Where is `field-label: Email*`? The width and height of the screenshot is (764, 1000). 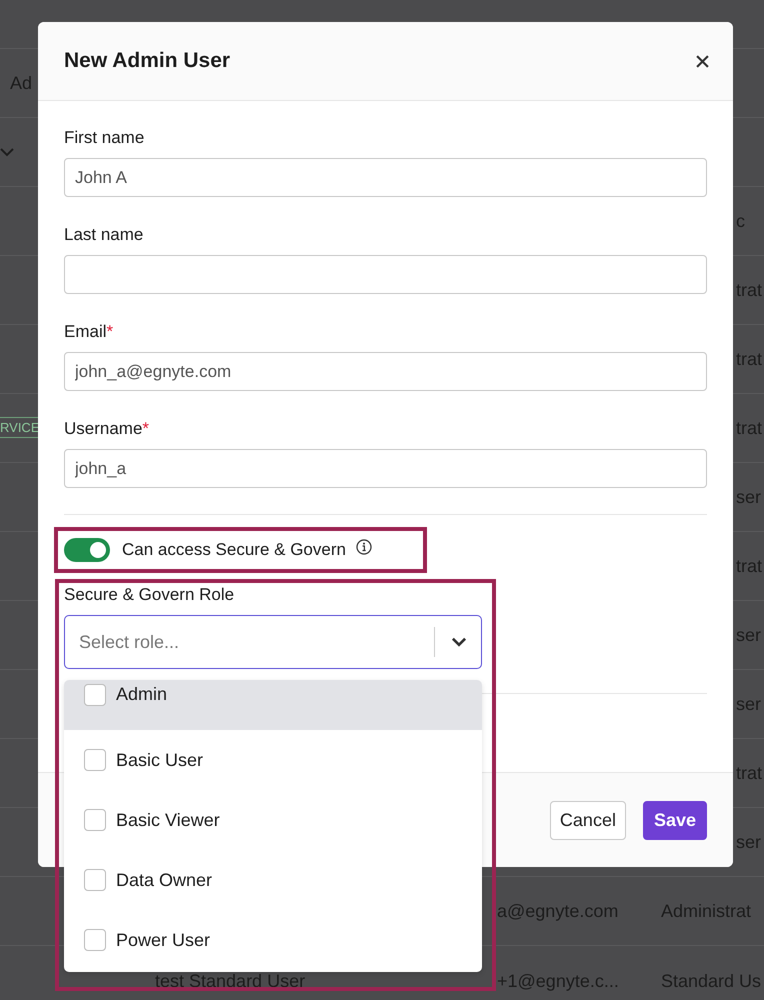 field-label: Email* is located at coordinates (89, 332).